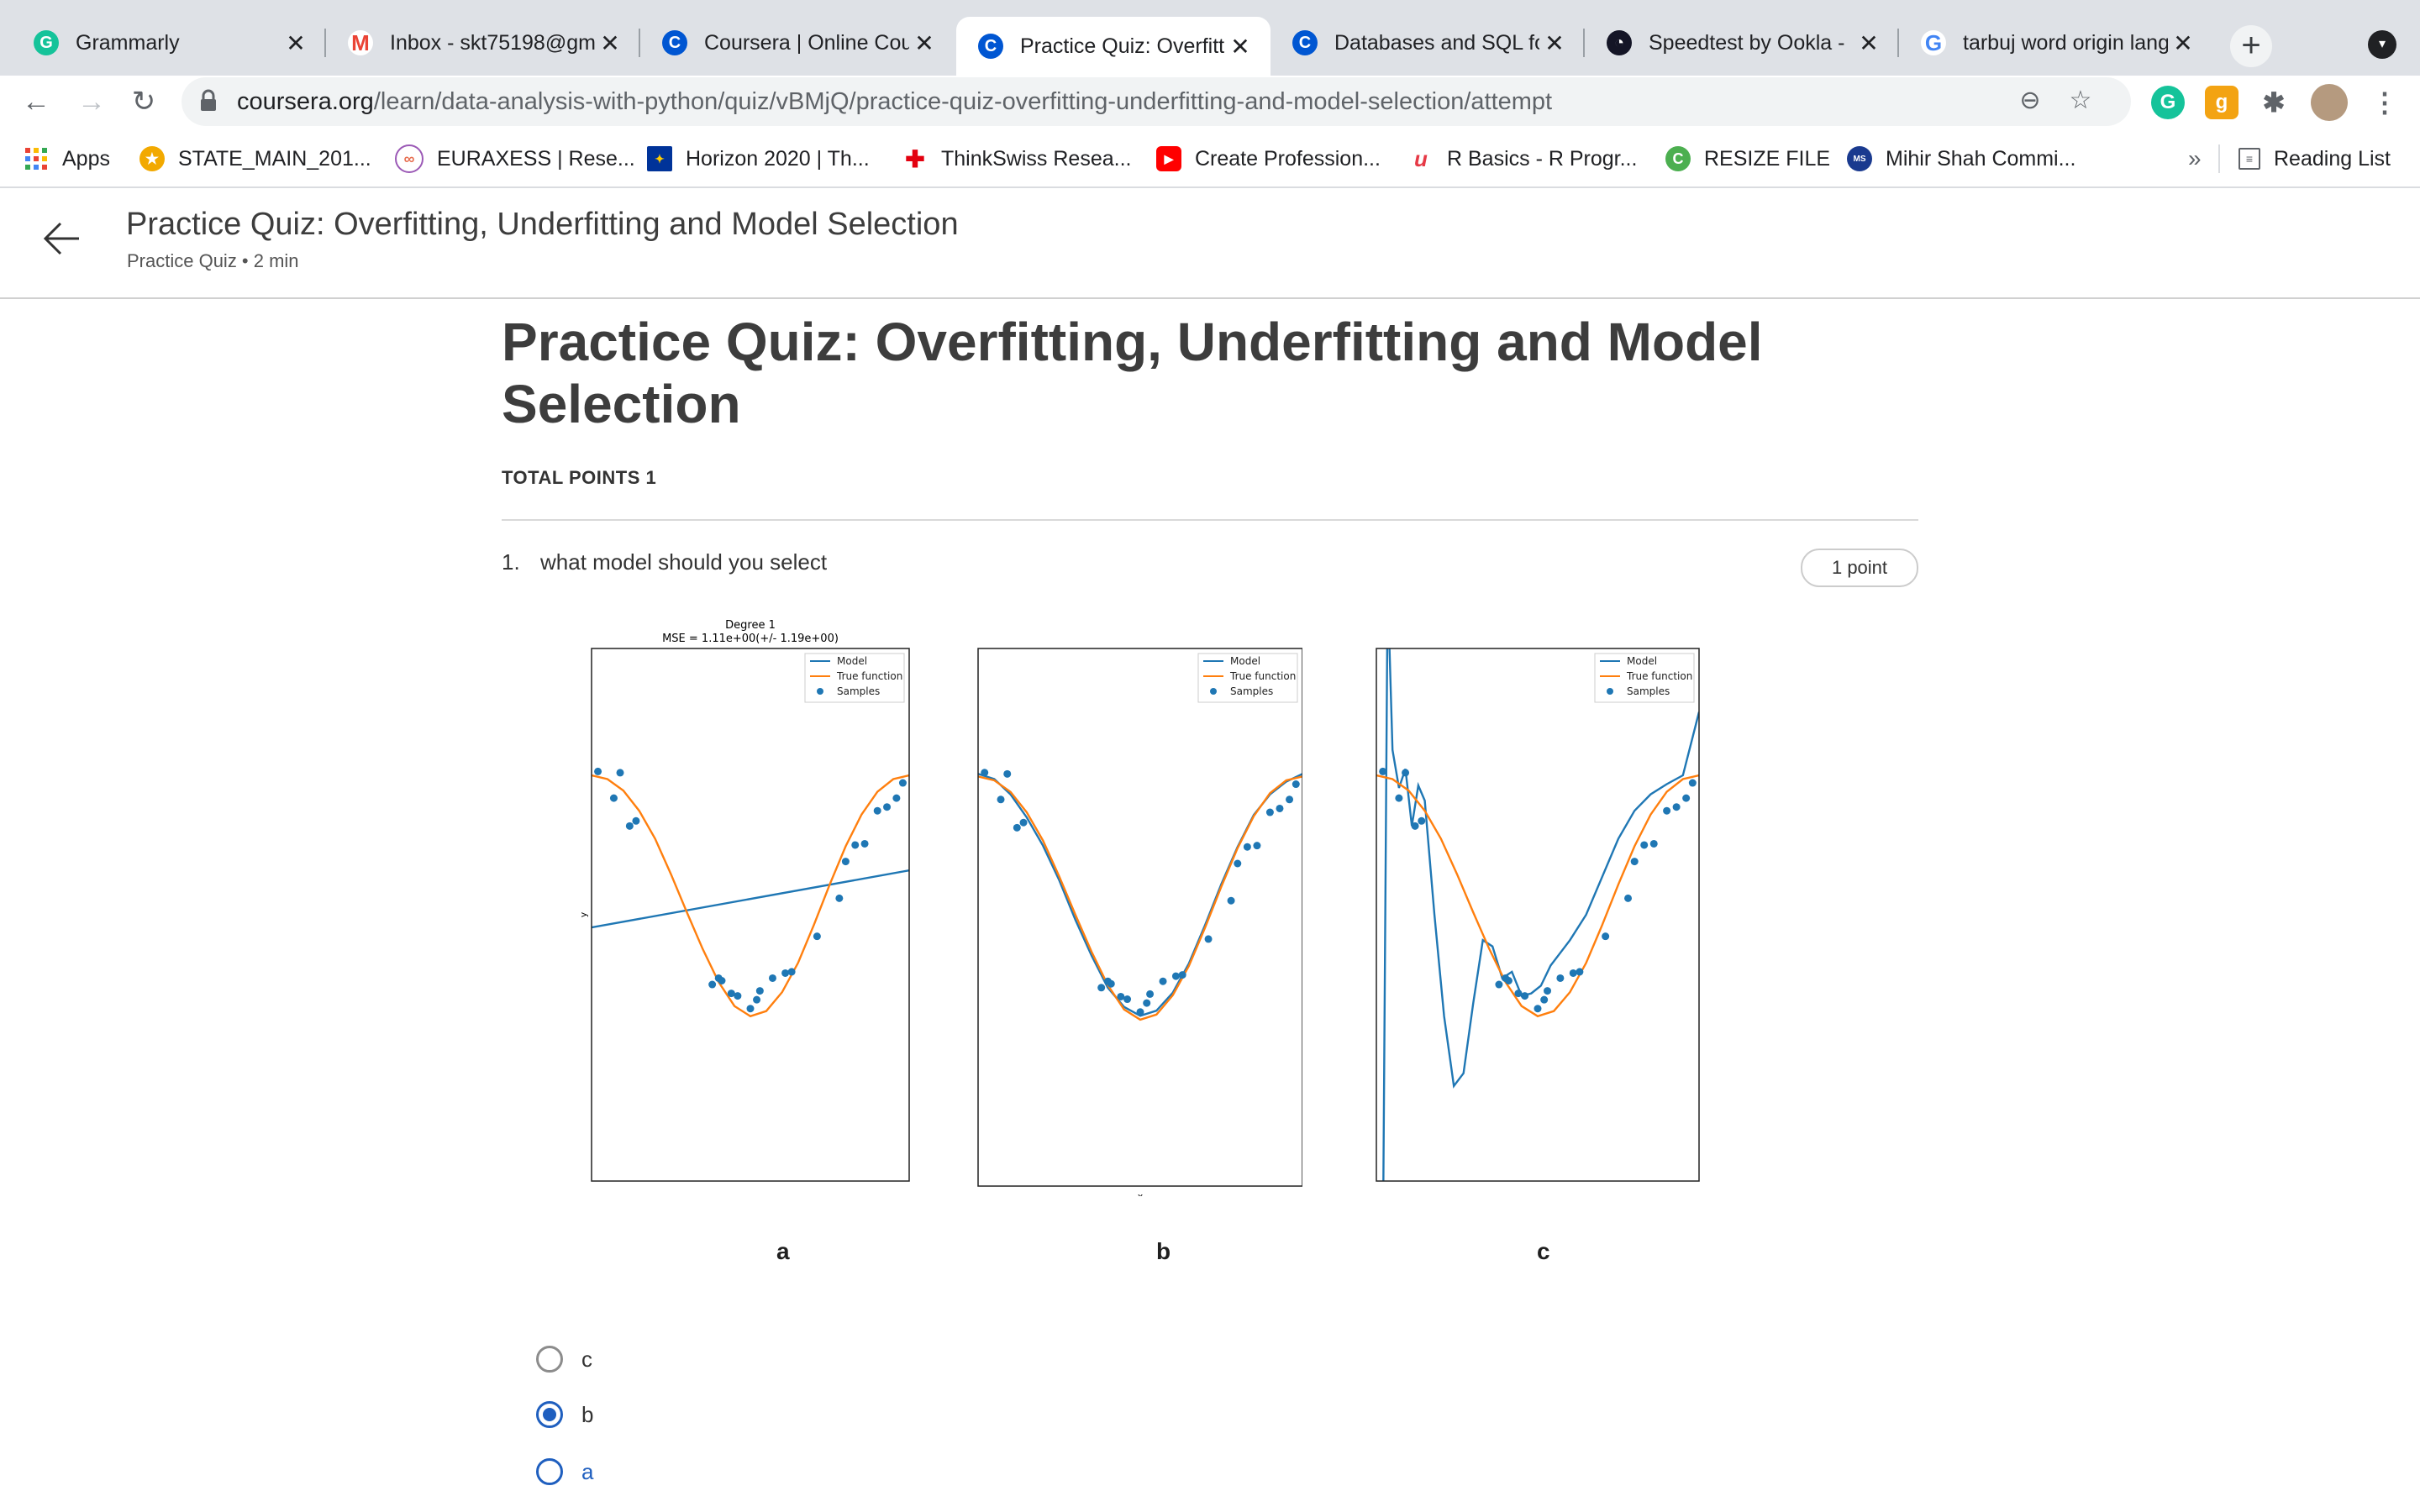  What do you see at coordinates (2195, 158) in the screenshot?
I see `bookmarks-overflow-button: »` at bounding box center [2195, 158].